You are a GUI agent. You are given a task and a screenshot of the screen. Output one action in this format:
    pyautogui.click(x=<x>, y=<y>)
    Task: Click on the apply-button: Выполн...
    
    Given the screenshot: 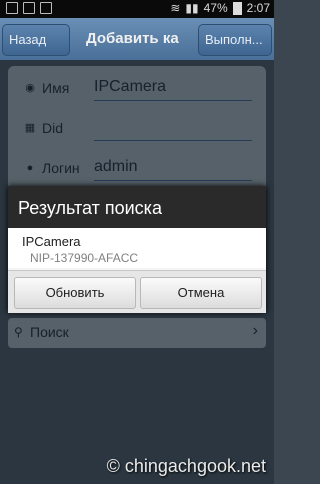 What is the action you would take?
    pyautogui.click(x=235, y=40)
    